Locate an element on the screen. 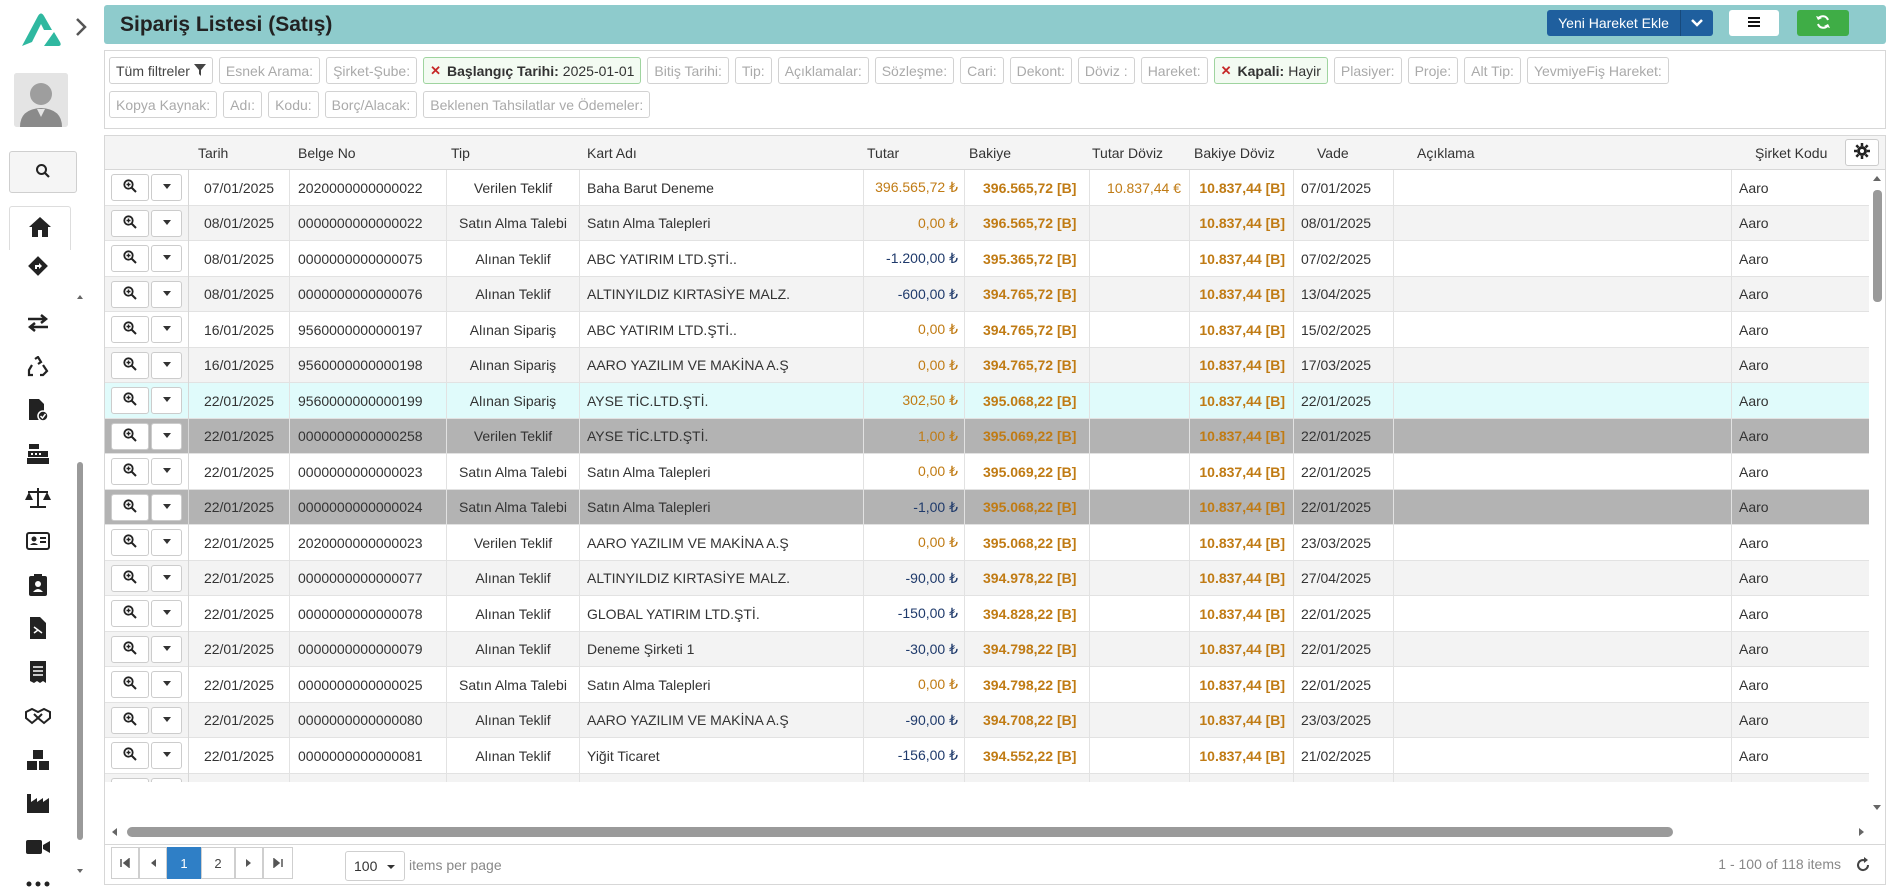 This screenshot has width=1890, height=896. filter-chip: Tip: is located at coordinates (753, 70).